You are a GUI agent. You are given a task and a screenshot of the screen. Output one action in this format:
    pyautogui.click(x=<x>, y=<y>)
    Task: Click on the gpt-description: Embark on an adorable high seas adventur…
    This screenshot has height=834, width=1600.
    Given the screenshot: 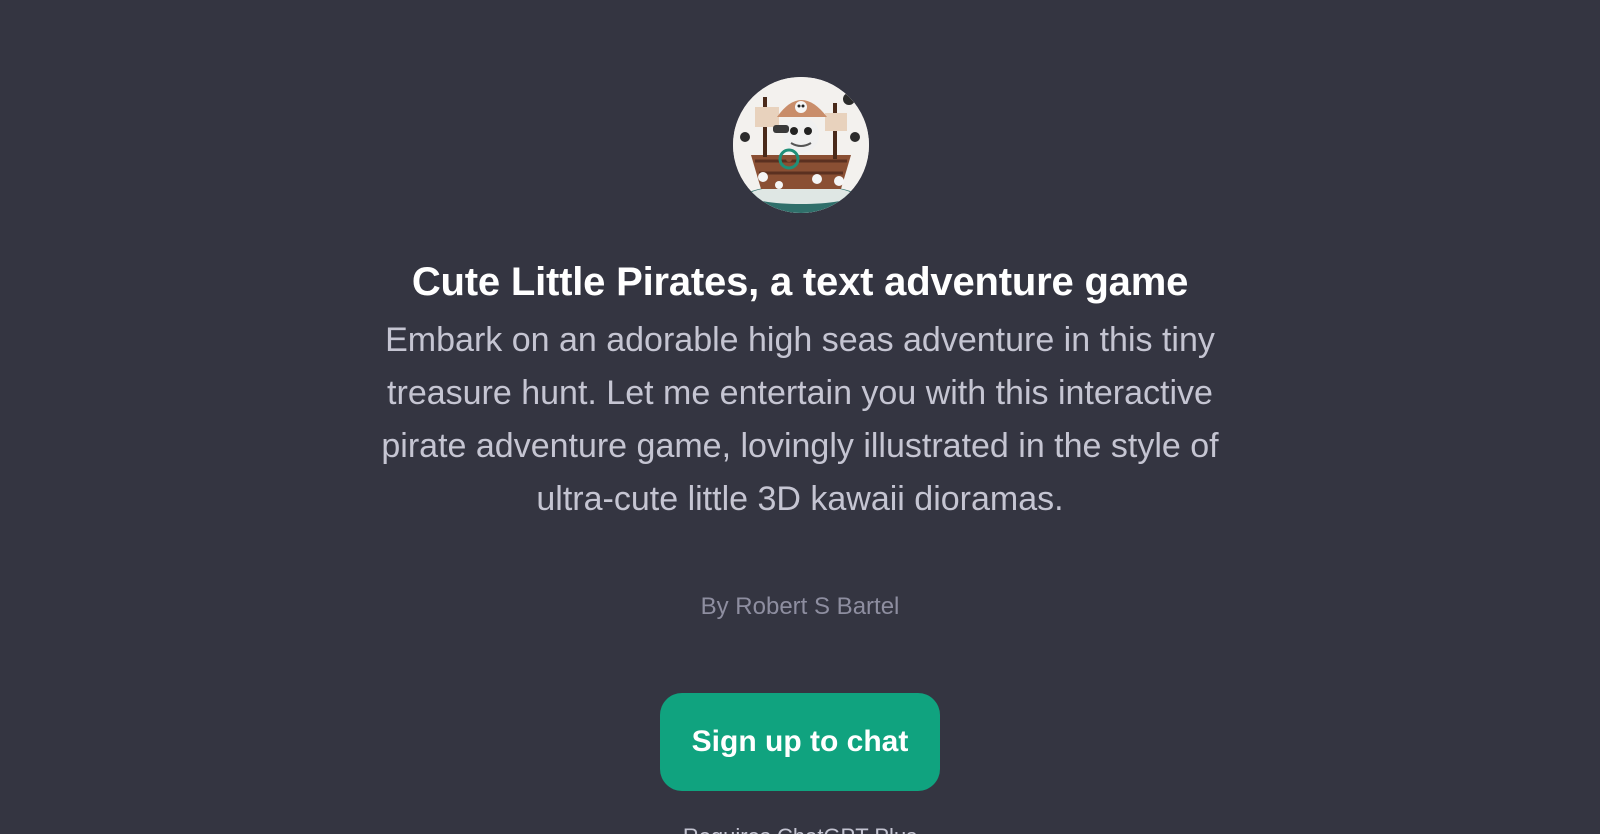 What is the action you would take?
    pyautogui.click(x=800, y=419)
    